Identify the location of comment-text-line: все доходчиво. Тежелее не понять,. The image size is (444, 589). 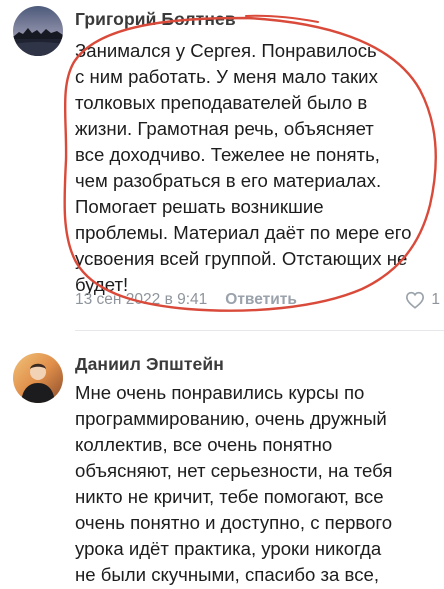
(227, 154).